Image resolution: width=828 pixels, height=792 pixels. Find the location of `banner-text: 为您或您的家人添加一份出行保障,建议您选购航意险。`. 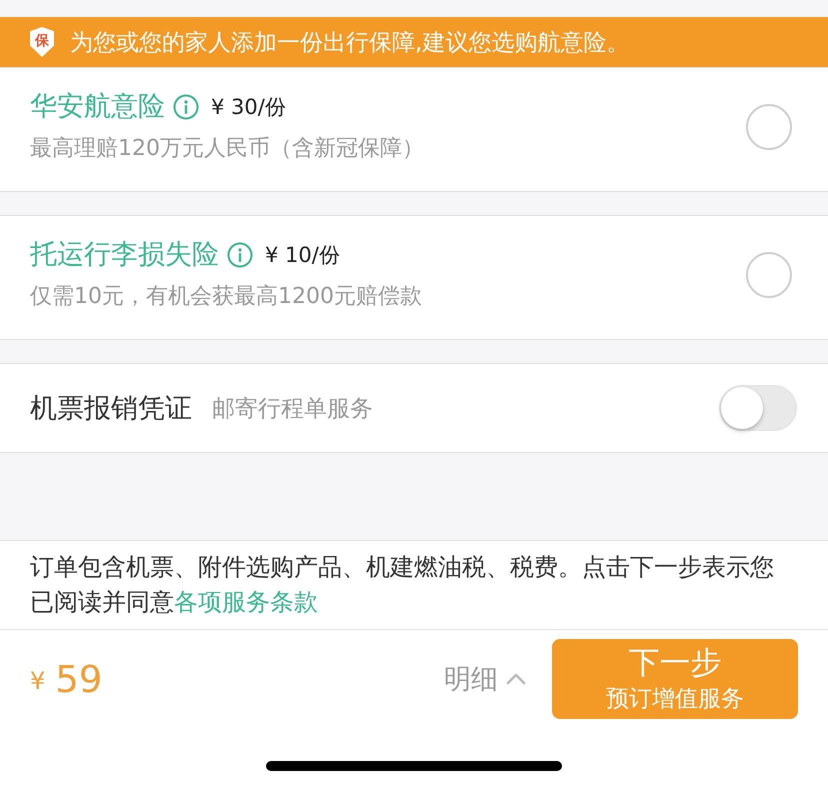

banner-text: 为您或您的家人添加一份出行保障,建议您选购航意险。 is located at coordinates (350, 43).